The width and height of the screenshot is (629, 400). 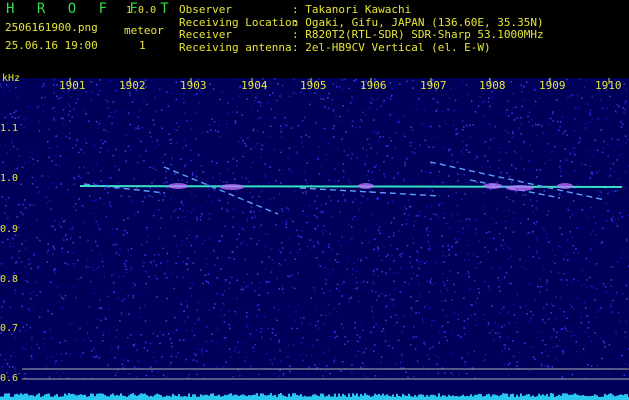 What do you see at coordinates (11, 78) in the screenshot?
I see `y-axis-unit: kHz` at bounding box center [11, 78].